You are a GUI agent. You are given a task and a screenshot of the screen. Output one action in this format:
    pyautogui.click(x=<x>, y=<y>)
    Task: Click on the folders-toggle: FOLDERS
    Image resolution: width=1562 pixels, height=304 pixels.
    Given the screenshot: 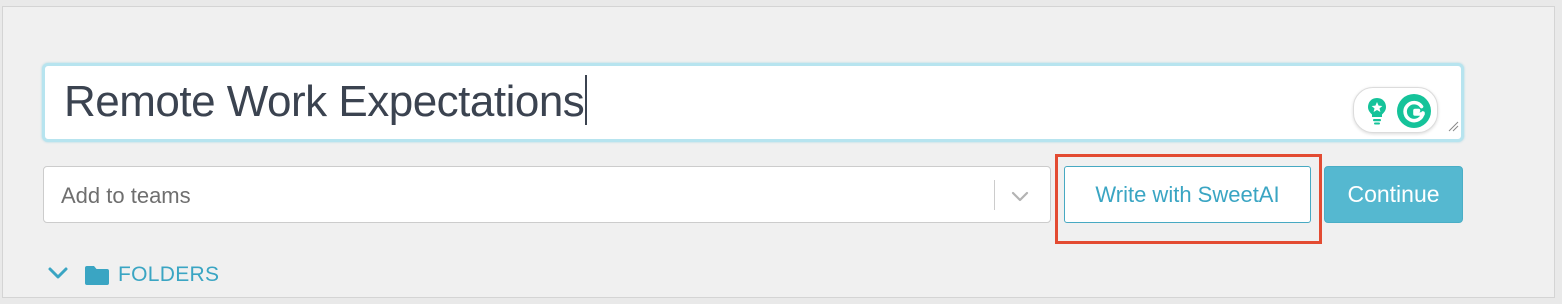 What is the action you would take?
    pyautogui.click(x=132, y=275)
    